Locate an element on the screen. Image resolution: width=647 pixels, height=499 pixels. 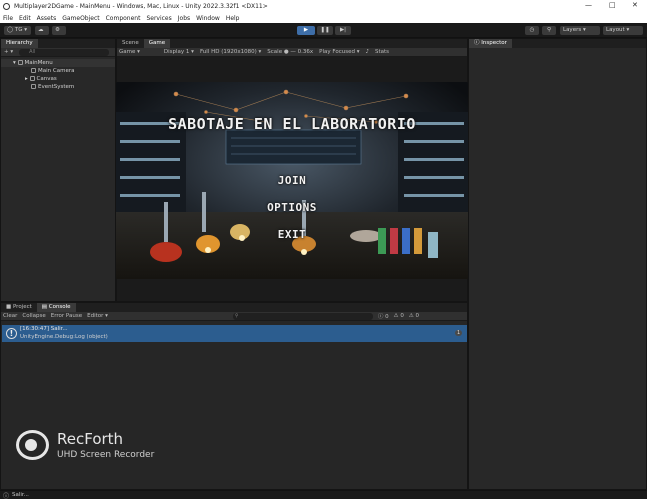
scene-icon is located at coordinates (20, 62).